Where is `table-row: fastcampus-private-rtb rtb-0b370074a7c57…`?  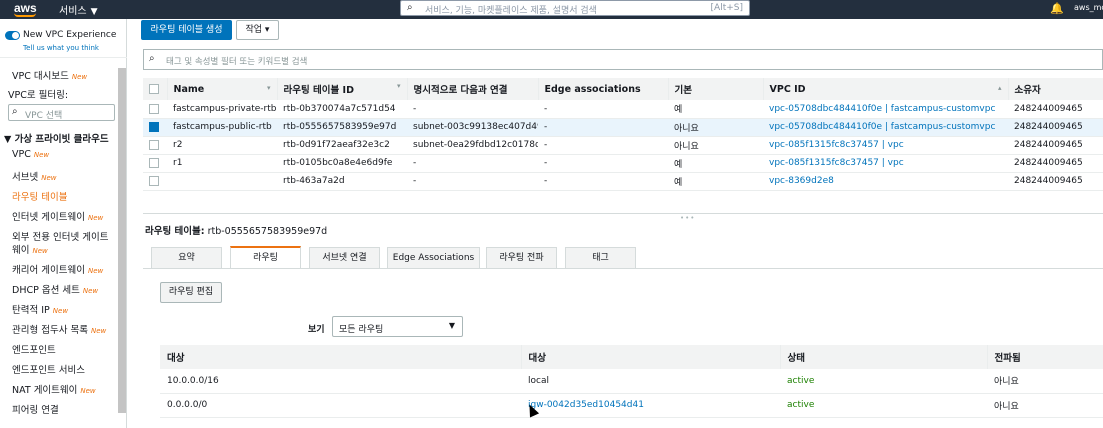
table-row: fastcampus-private-rtb rtb-0b370074a7c57… is located at coordinates (623, 109).